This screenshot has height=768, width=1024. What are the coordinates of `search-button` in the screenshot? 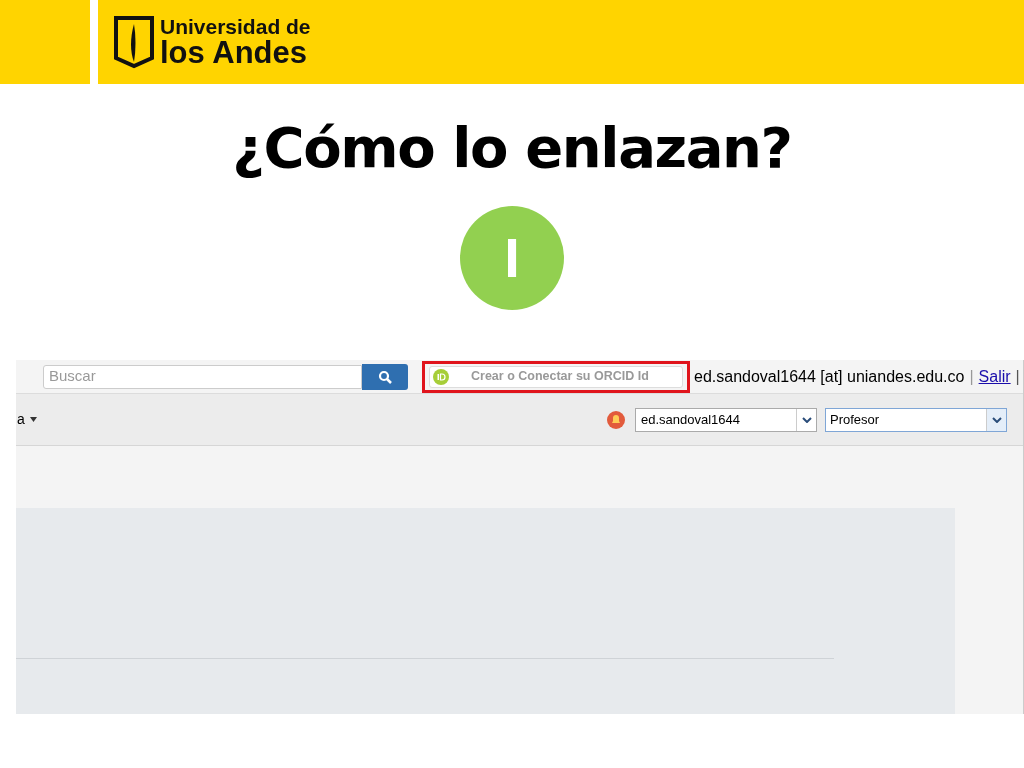 It's located at (385, 376).